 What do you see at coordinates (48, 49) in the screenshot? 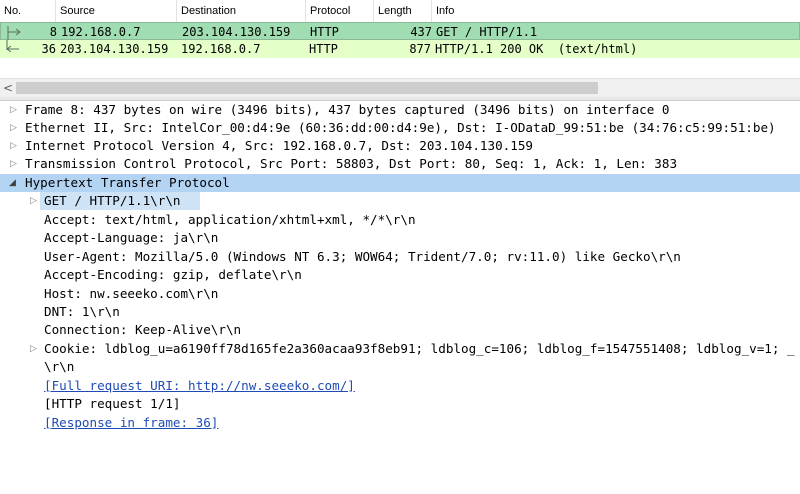
I see `packet-no: 36` at bounding box center [48, 49].